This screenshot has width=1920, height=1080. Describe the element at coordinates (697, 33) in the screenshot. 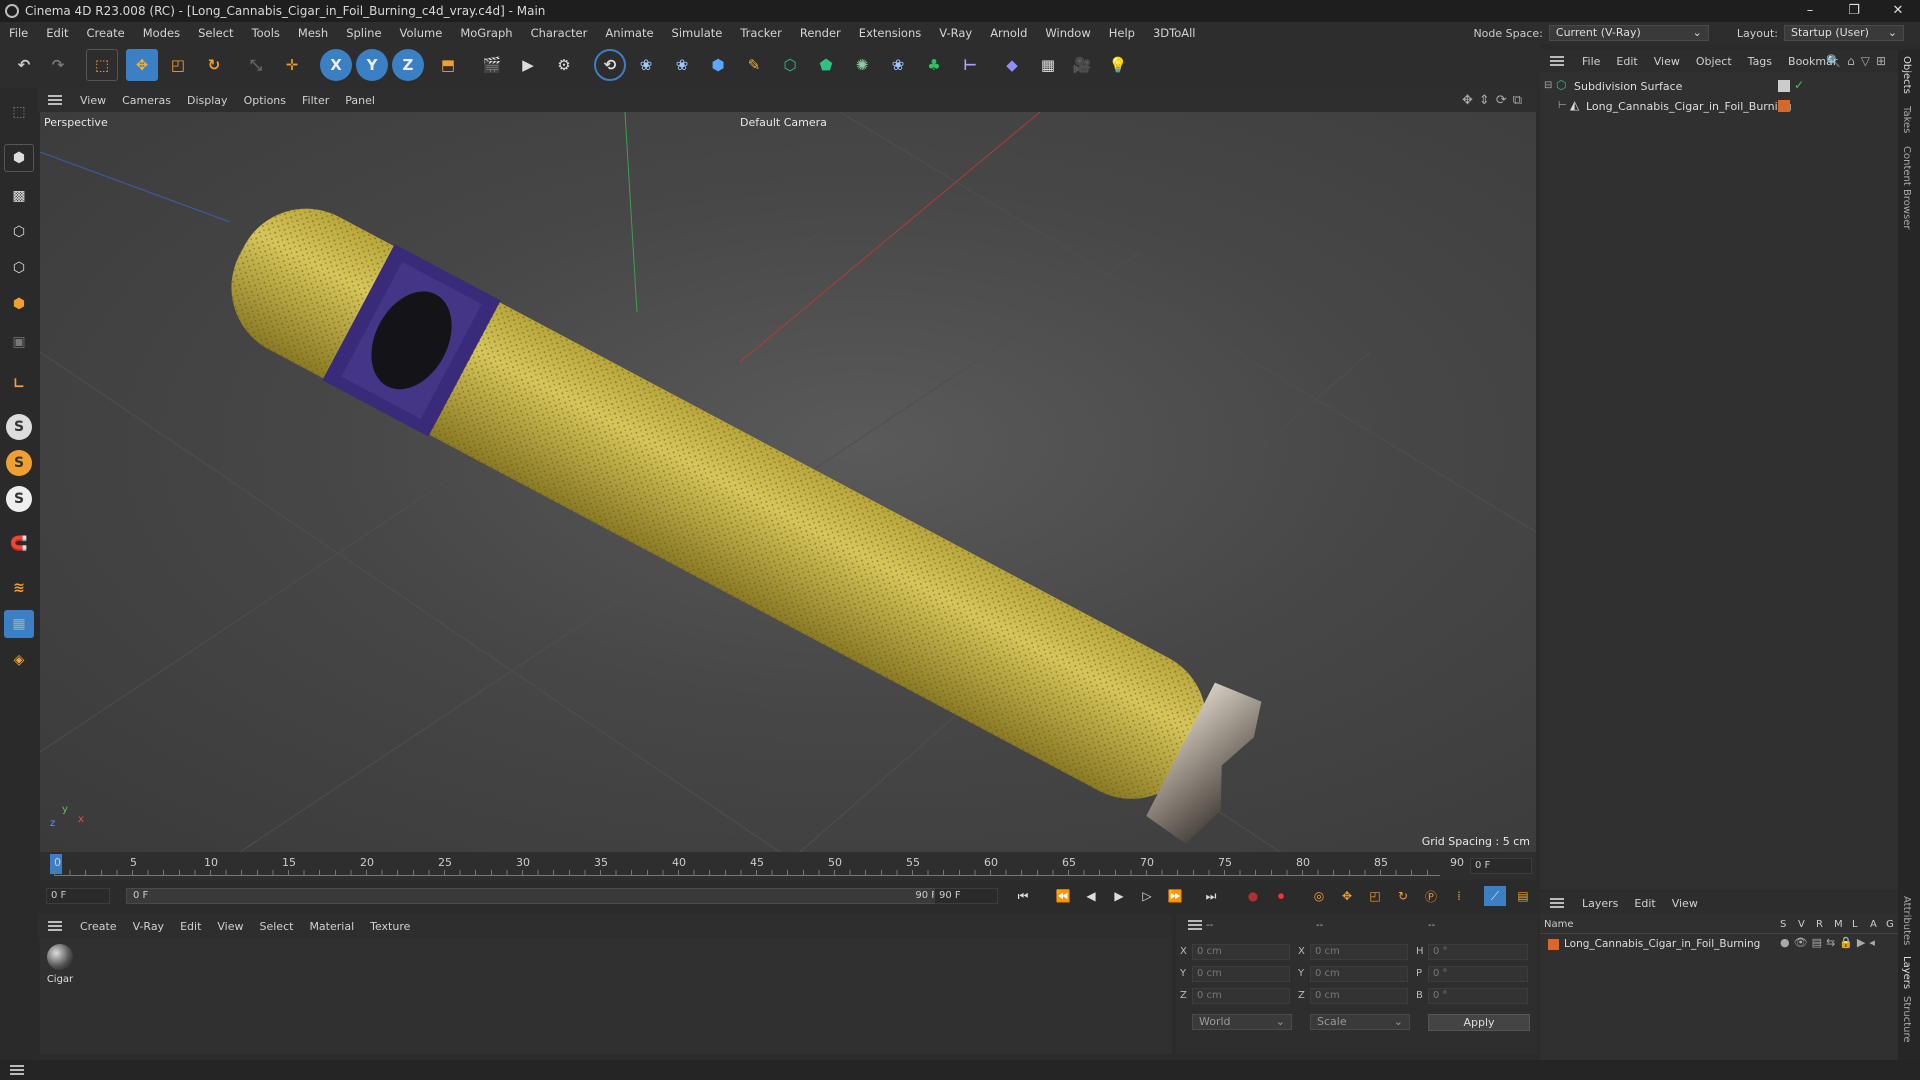

I see `menu-simulate: Simulate` at that location.